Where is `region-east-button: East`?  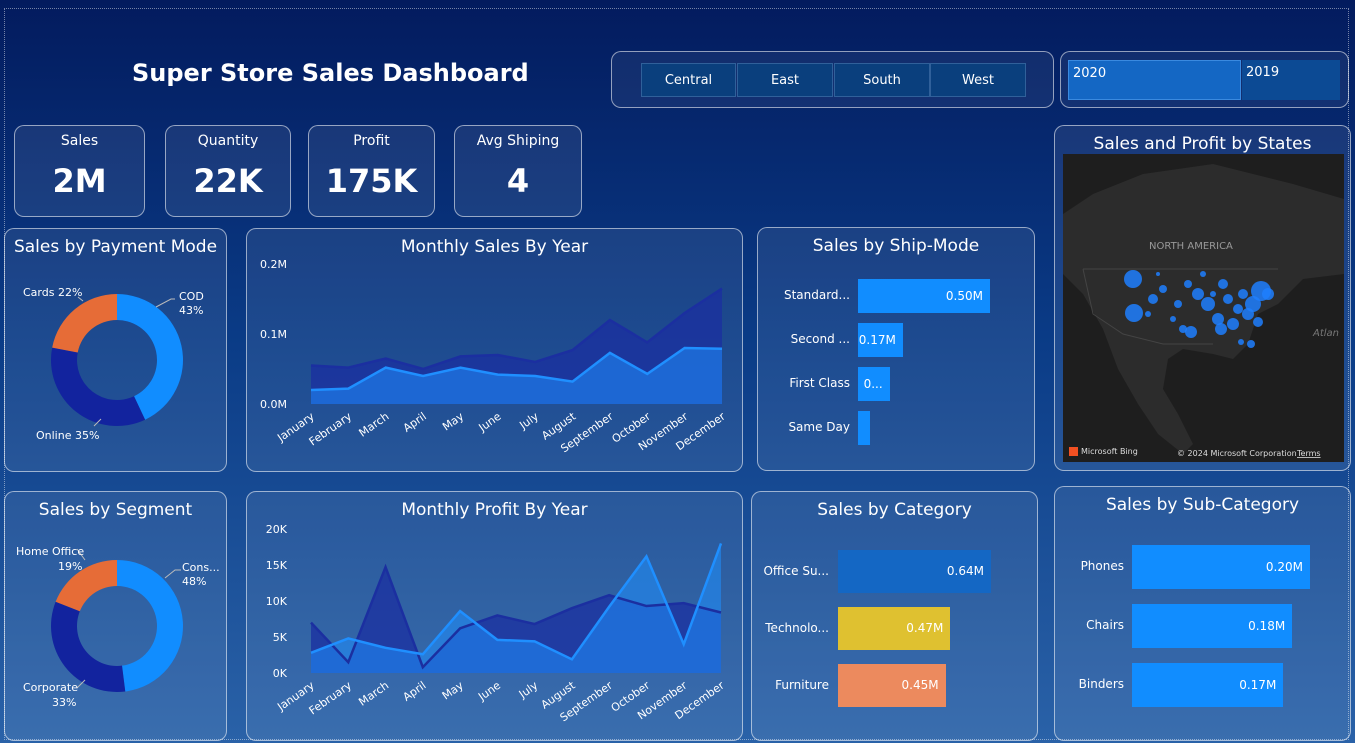 region-east-button: East is located at coordinates (785, 80).